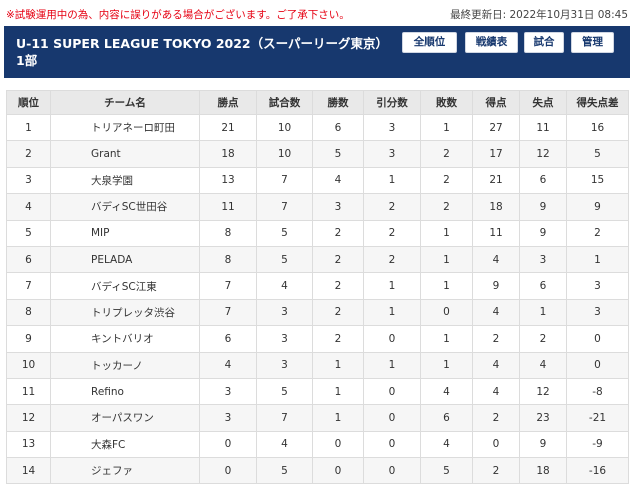 The image size is (634, 498). I want to click on cell-rank: 4, so click(28, 207).